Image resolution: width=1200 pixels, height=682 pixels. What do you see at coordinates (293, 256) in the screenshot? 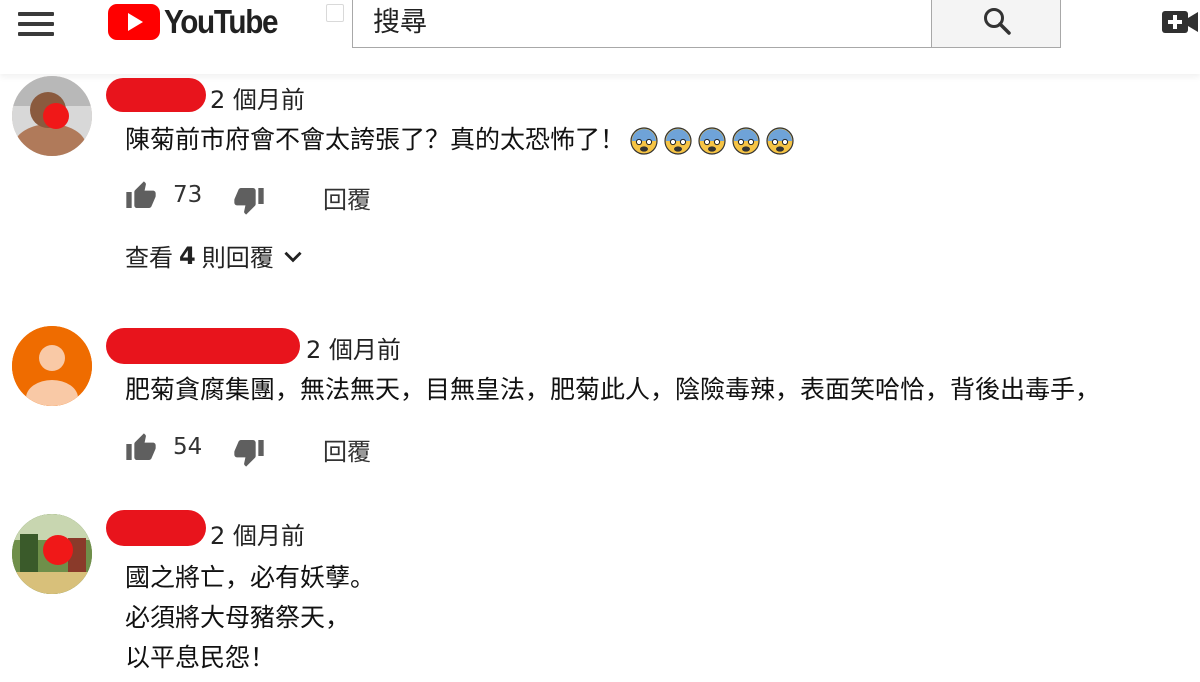
I see `chevron-down-icon` at bounding box center [293, 256].